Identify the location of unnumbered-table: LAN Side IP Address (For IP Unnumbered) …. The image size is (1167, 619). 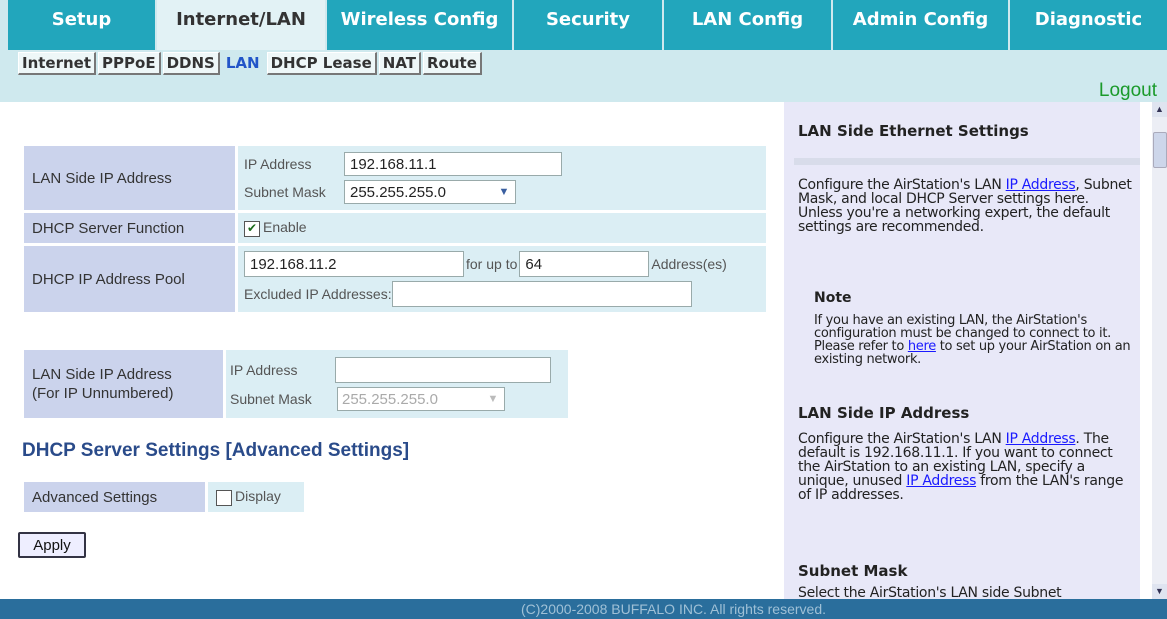
(296, 384).